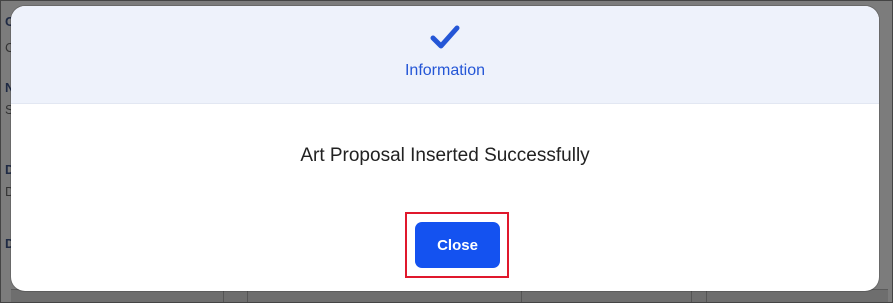 This screenshot has width=893, height=303. I want to click on close-button: Close, so click(457, 245).